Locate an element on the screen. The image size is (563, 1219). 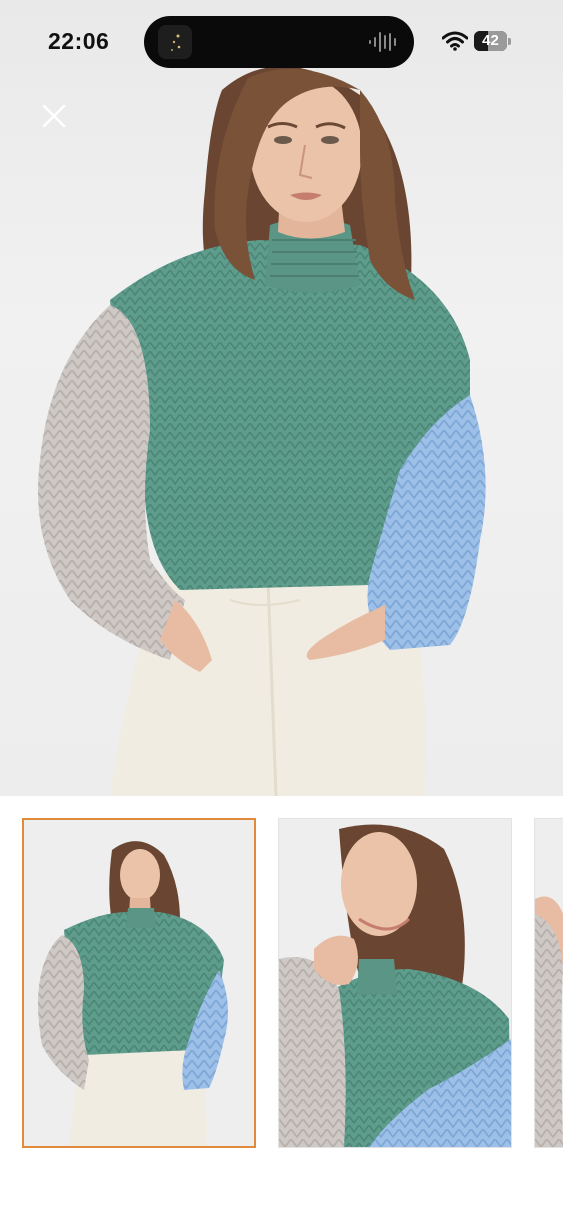
status-time: 22:06 is located at coordinates (79, 41).